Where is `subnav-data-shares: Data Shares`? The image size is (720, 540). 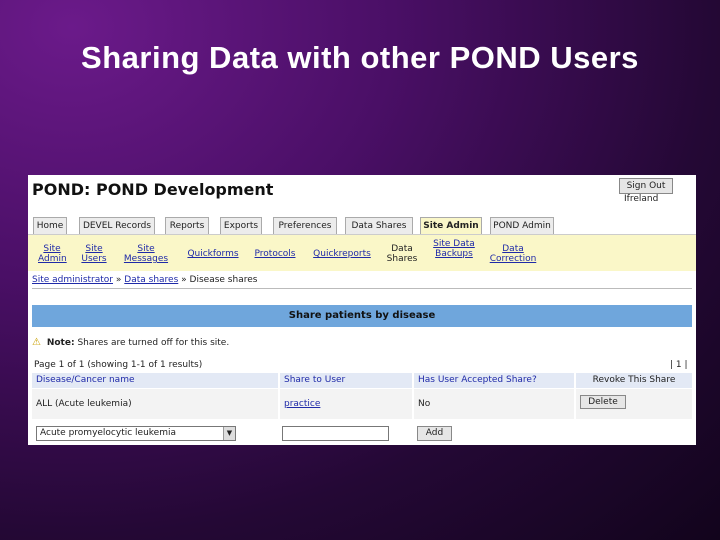
subnav-data-shares: Data Shares is located at coordinates (402, 254).